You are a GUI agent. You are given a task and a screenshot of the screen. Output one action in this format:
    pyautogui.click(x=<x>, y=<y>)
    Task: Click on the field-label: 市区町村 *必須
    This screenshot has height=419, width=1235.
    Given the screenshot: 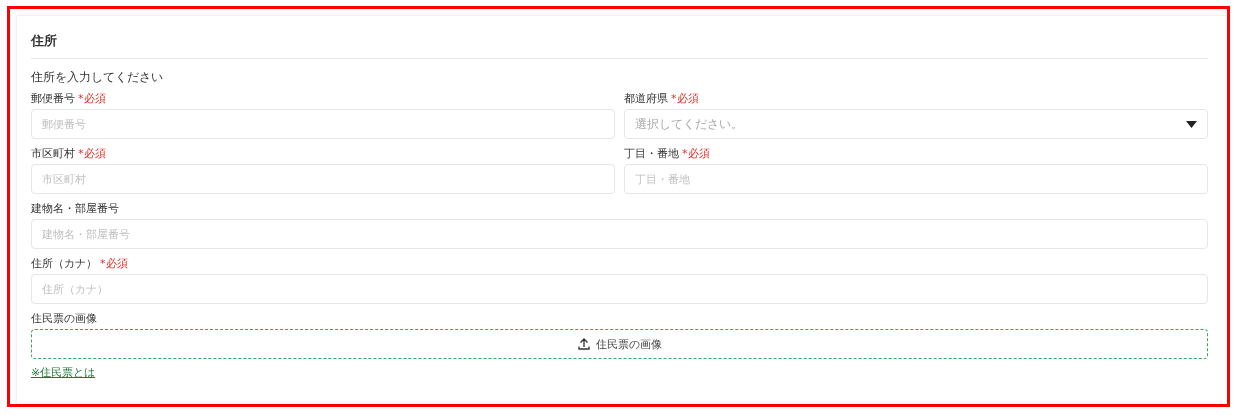 What is the action you would take?
    pyautogui.click(x=69, y=153)
    